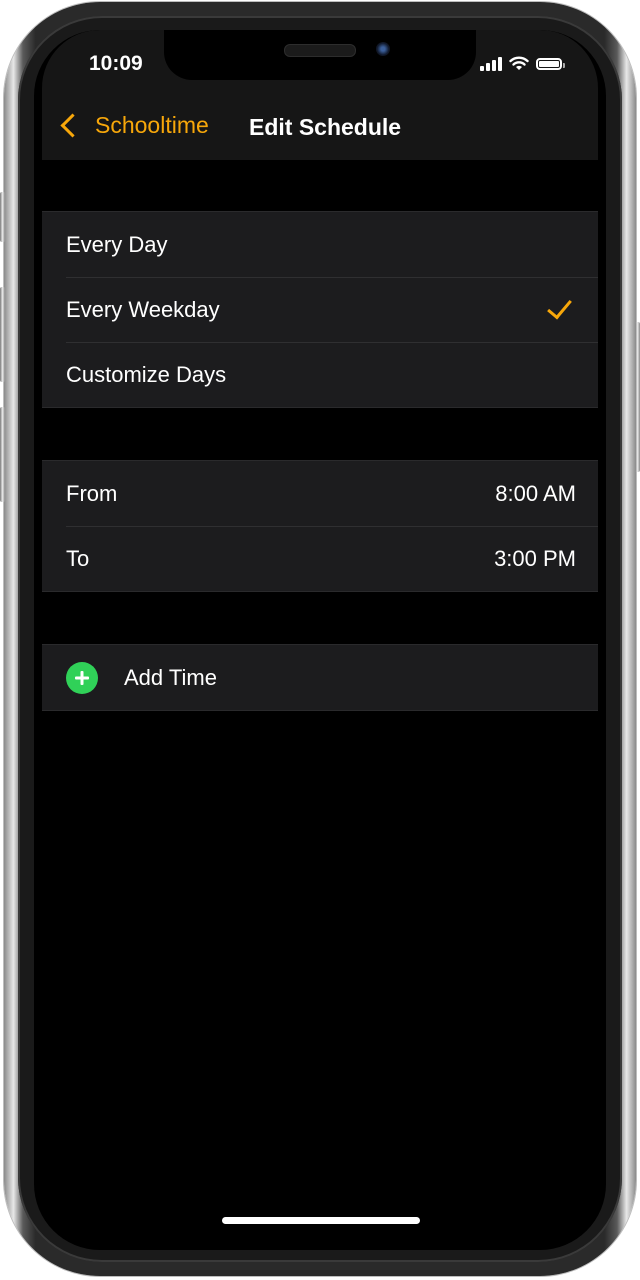  Describe the element at coordinates (320, 374) in the screenshot. I see `option-customize-days: Customize Days` at that location.